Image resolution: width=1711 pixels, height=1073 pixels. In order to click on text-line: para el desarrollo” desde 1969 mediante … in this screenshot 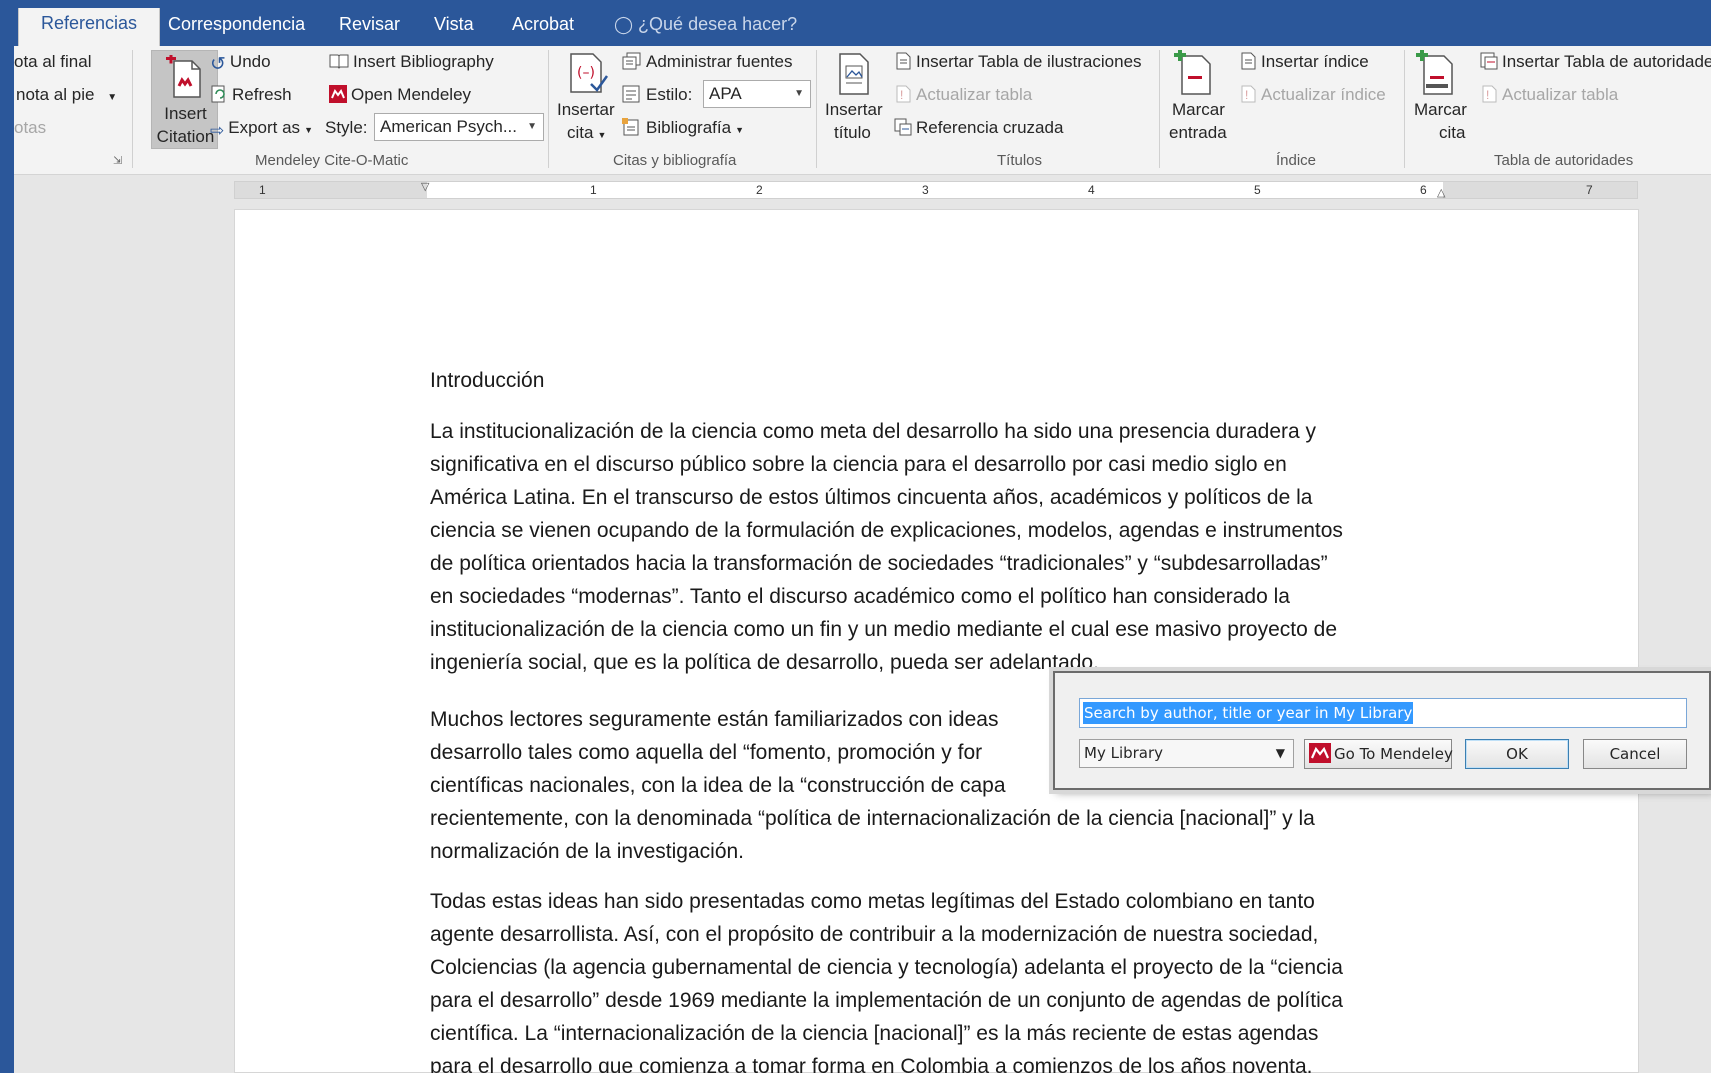, I will do `click(886, 1000)`.